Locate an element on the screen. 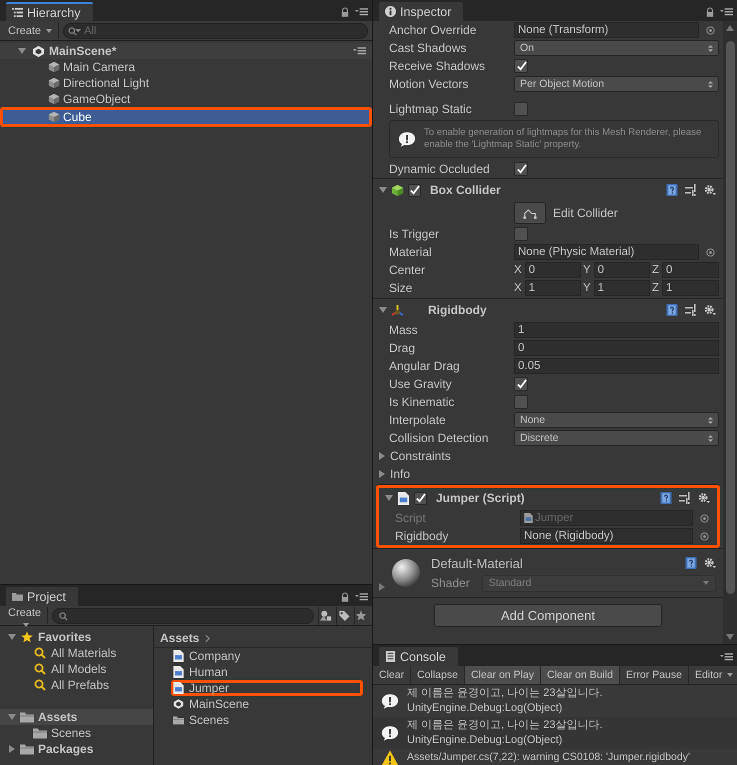  field-label: Cast Shadows is located at coordinates (428, 48).